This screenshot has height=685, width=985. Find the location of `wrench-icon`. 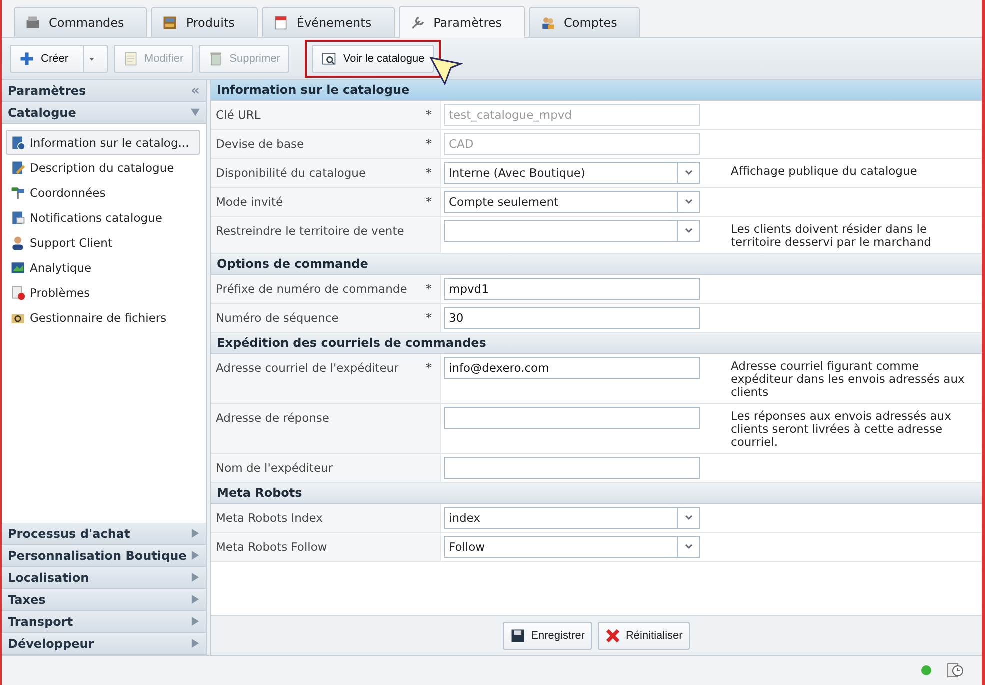

wrench-icon is located at coordinates (418, 22).